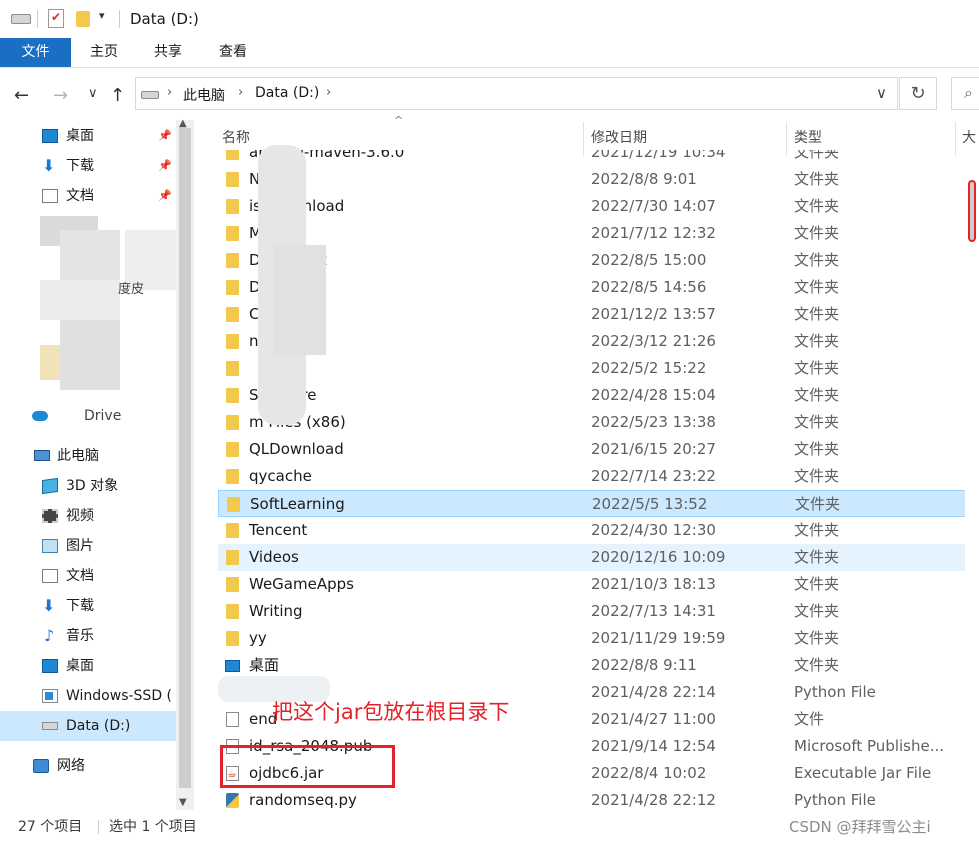  What do you see at coordinates (60, 95) in the screenshot?
I see `forward-arrow-icon: →` at bounding box center [60, 95].